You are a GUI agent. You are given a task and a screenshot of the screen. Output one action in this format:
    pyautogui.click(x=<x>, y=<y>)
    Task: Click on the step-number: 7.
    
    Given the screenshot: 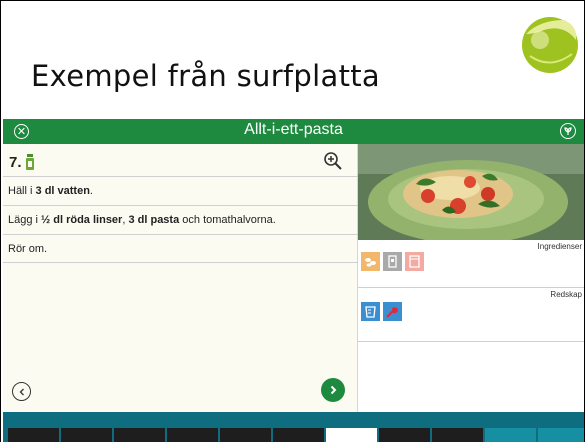 What is the action you would take?
    pyautogui.click(x=15, y=162)
    